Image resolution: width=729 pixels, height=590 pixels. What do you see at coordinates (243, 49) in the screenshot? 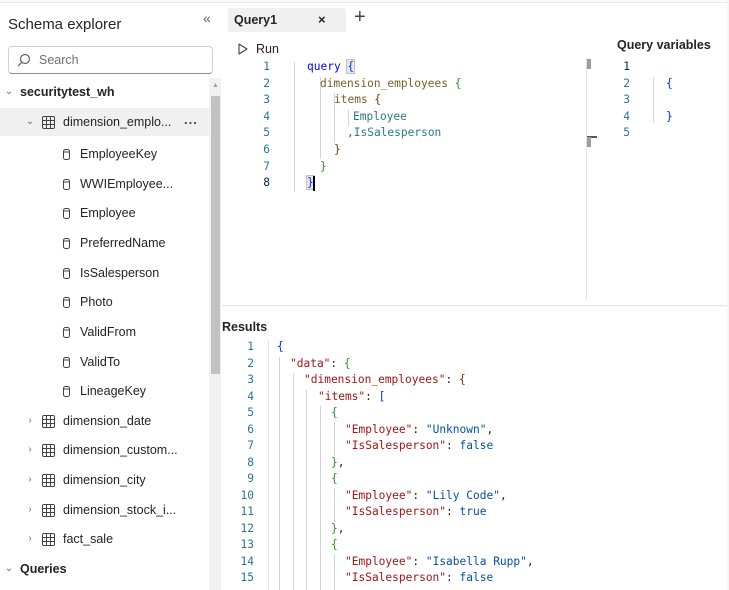
I see `play-icon` at bounding box center [243, 49].